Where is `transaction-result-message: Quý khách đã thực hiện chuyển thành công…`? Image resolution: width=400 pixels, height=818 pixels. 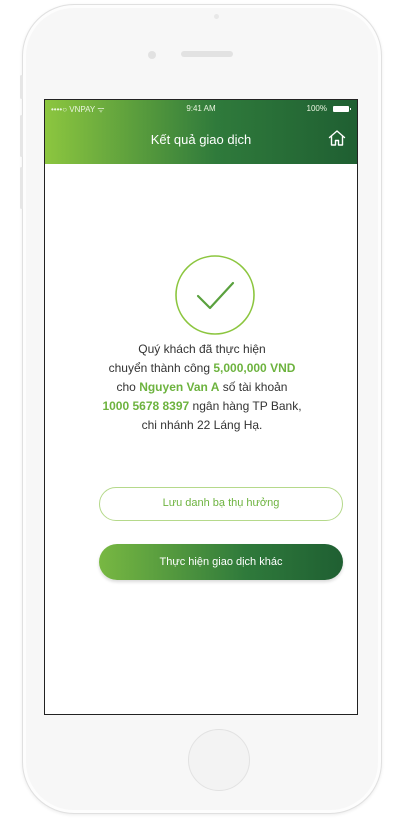 transaction-result-message: Quý khách đã thực hiện chuyển thành công… is located at coordinates (202, 387).